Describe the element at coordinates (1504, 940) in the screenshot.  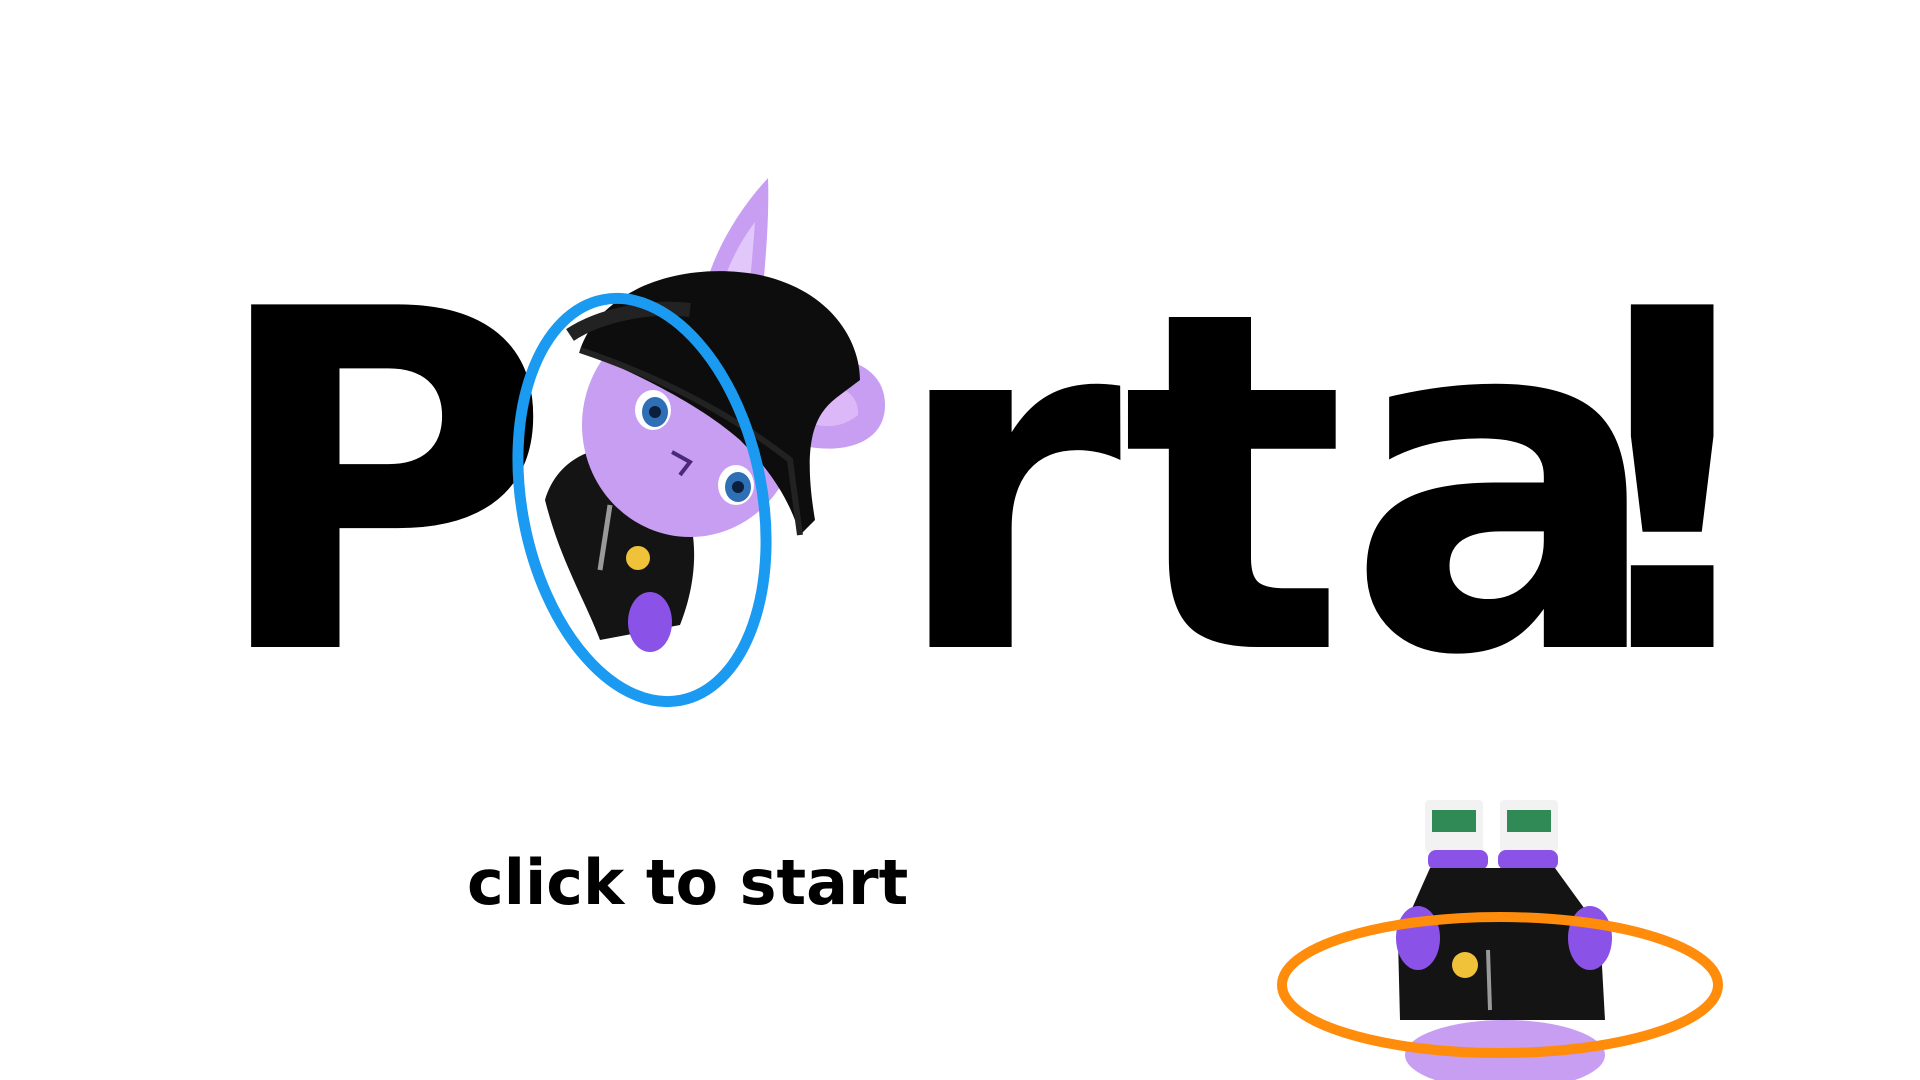
I see `cat-legs-icon` at that location.